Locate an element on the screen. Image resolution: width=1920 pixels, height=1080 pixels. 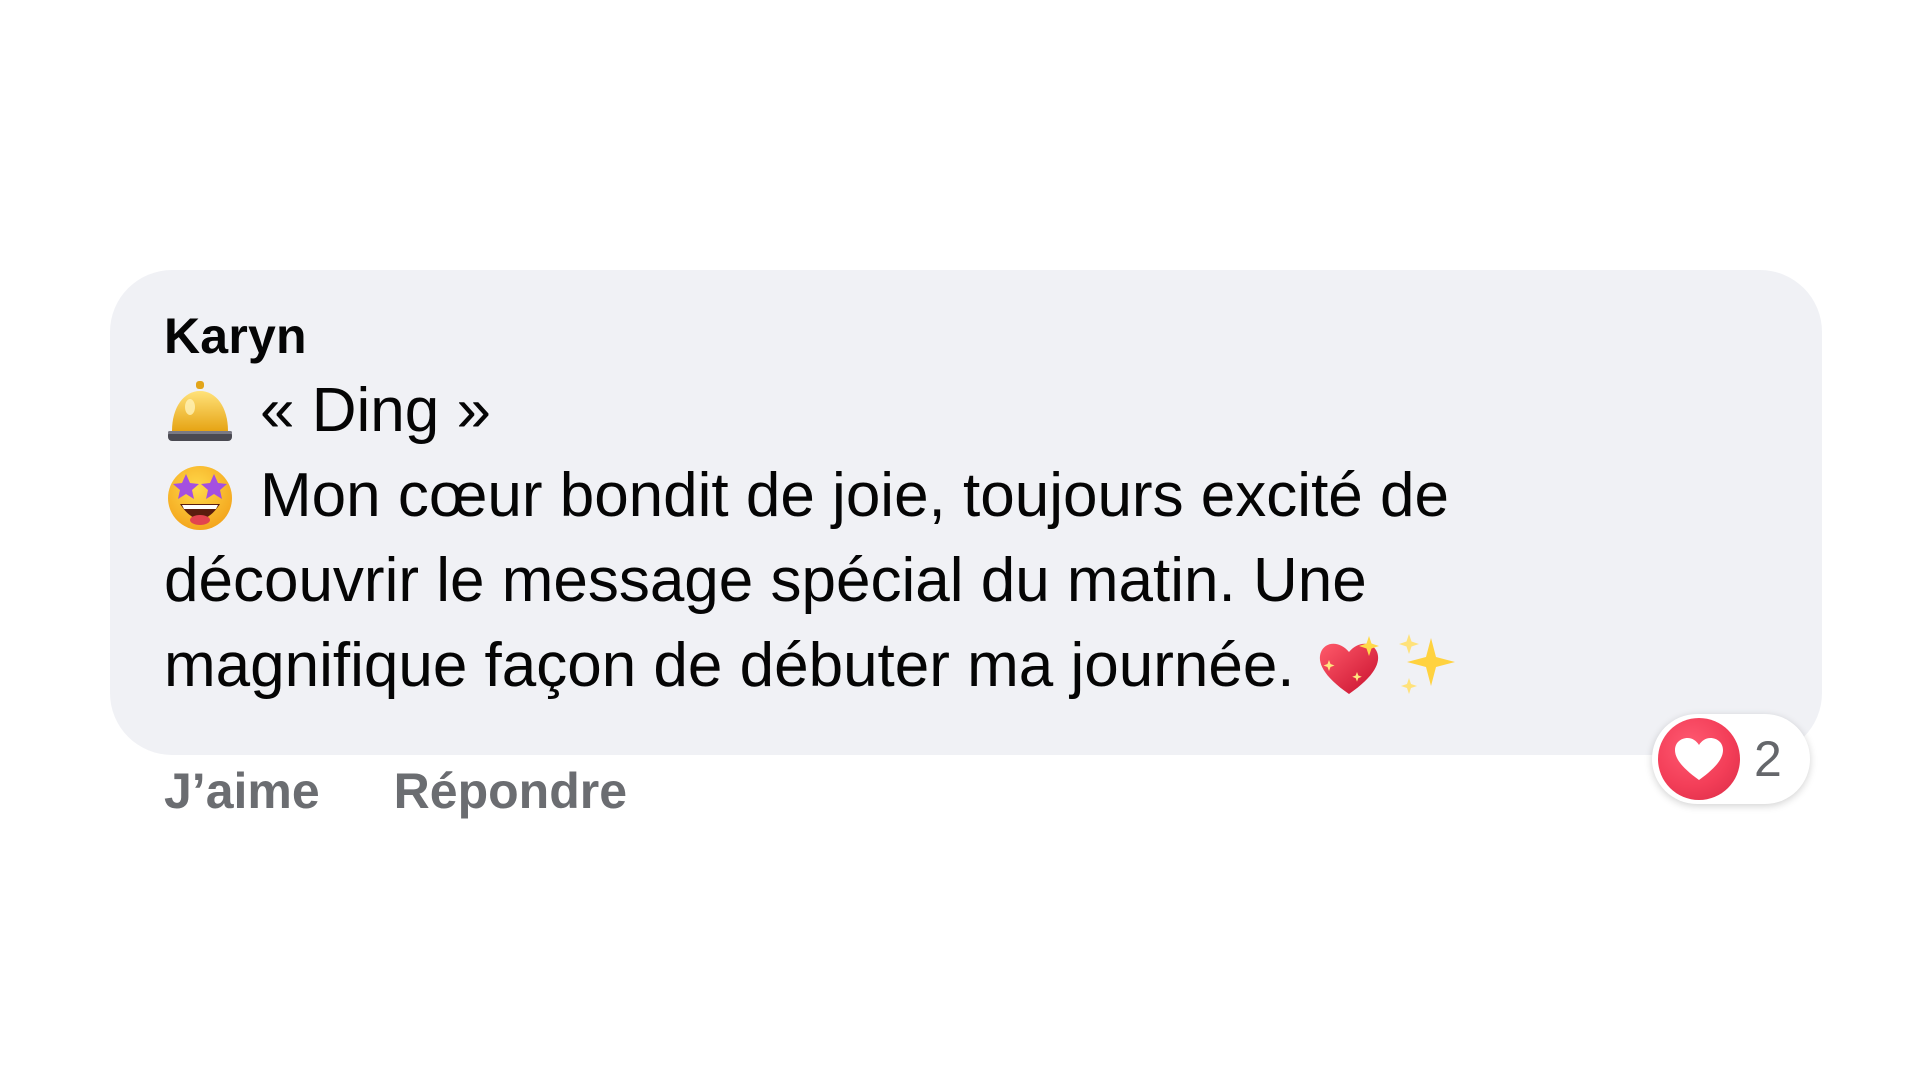
comment-line-4: magnifique façon de débuter ma journée. is located at coordinates (966, 665).